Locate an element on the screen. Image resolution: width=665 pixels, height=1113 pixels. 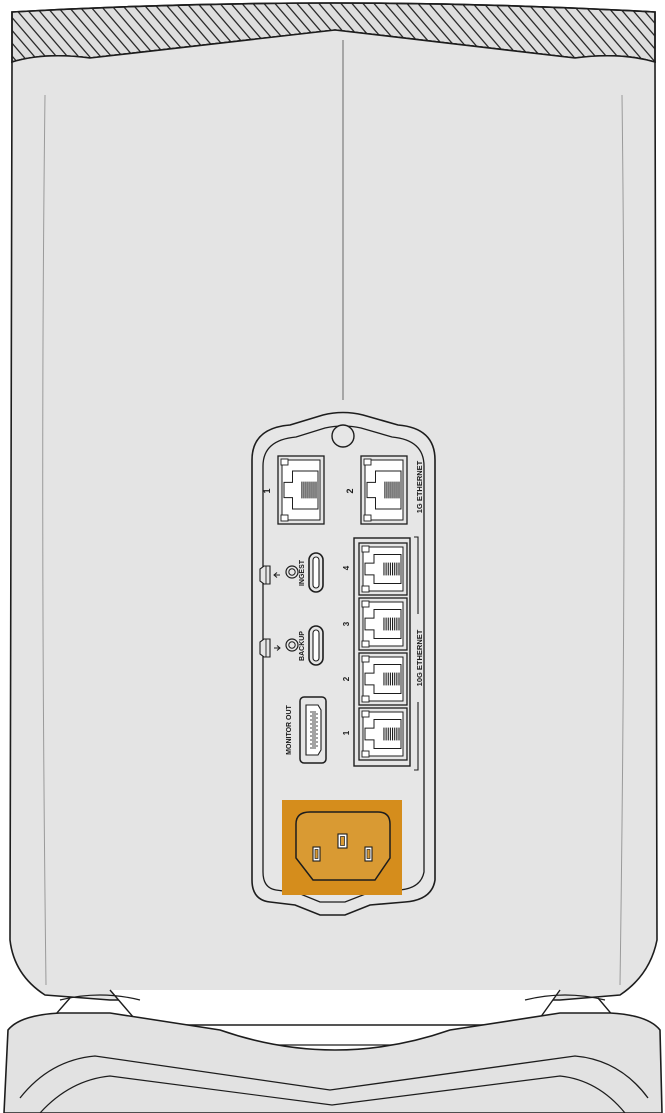
ingest-status-led is located at coordinates (292, 572).